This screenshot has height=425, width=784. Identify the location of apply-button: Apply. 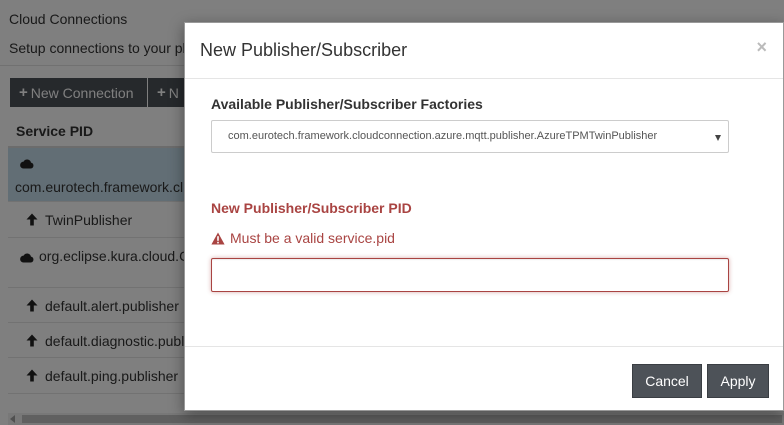
(738, 381).